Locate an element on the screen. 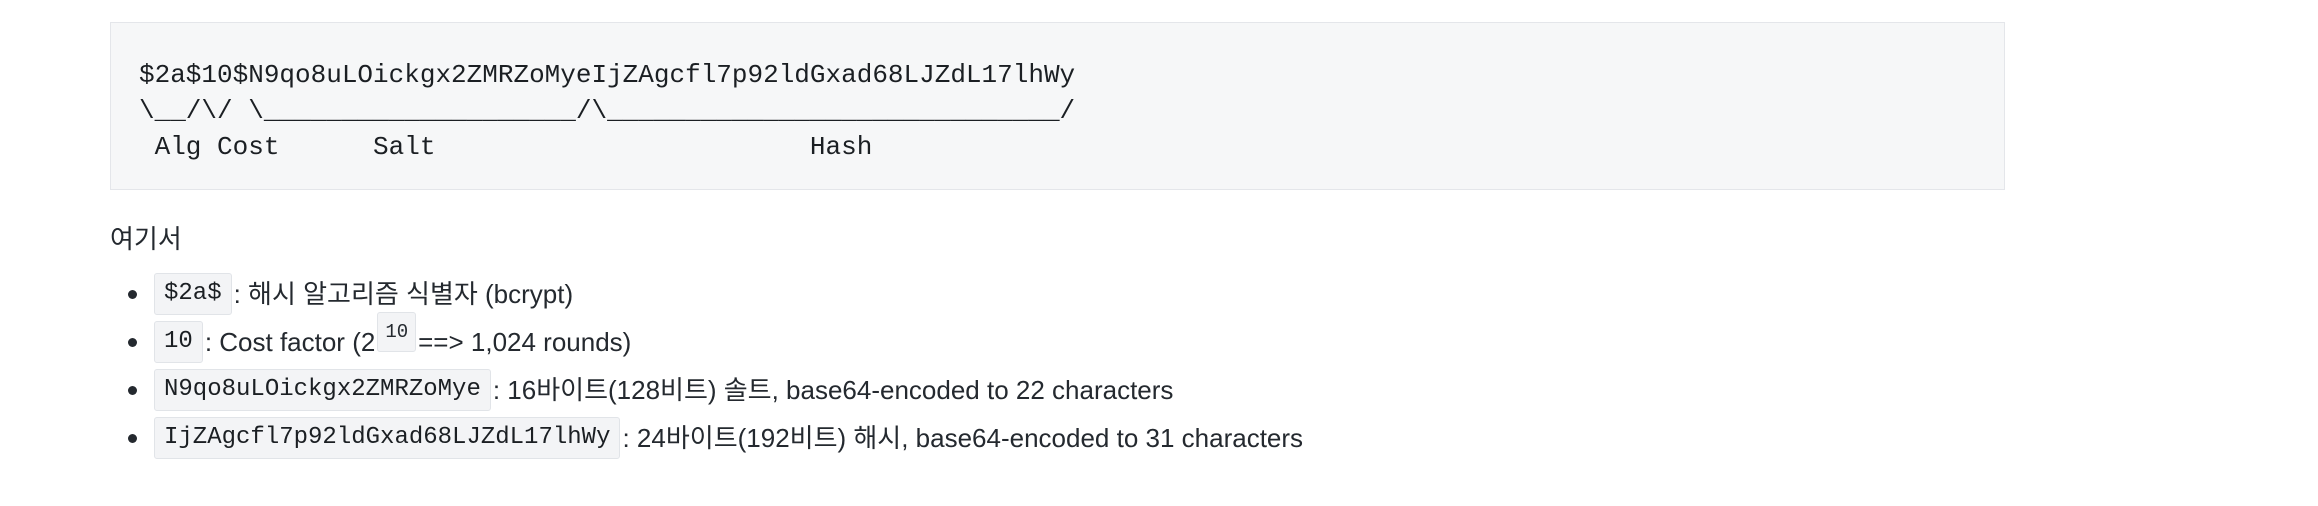  inline-code-hash: IjZAgcfl7p92ldGxad68LJZdL17lhWy is located at coordinates (387, 438).